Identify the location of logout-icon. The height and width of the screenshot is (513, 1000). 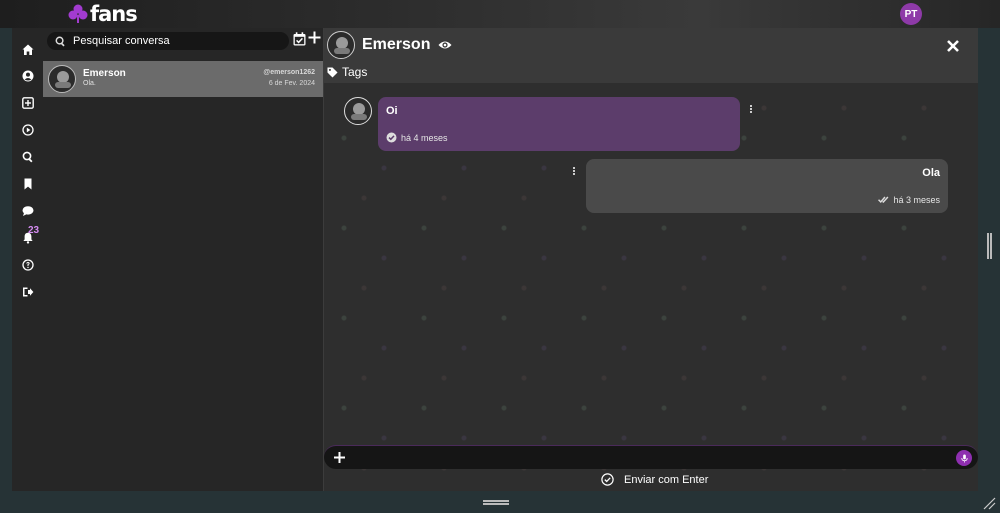
(27, 292).